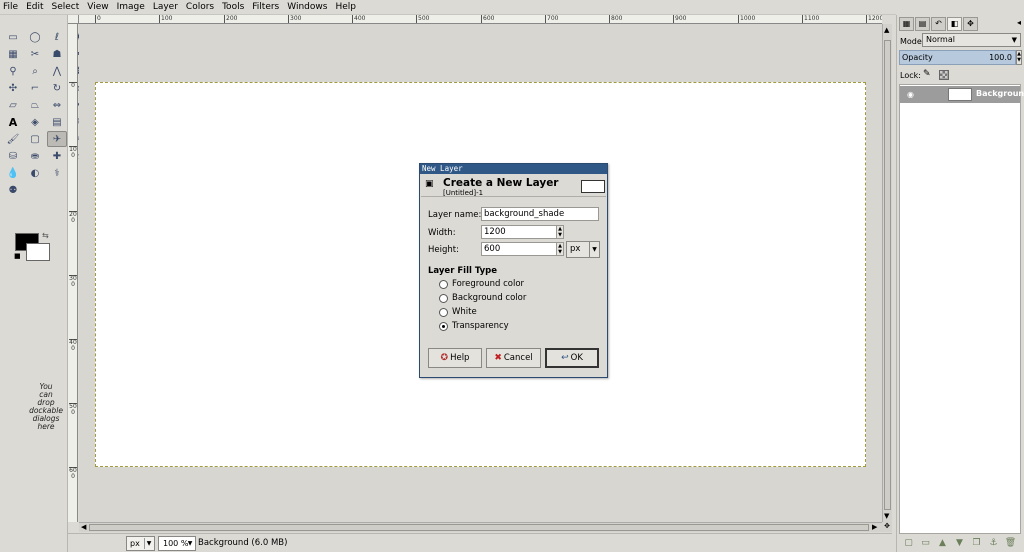  I want to click on paintbrush-icon: 🖌, so click(13, 139).